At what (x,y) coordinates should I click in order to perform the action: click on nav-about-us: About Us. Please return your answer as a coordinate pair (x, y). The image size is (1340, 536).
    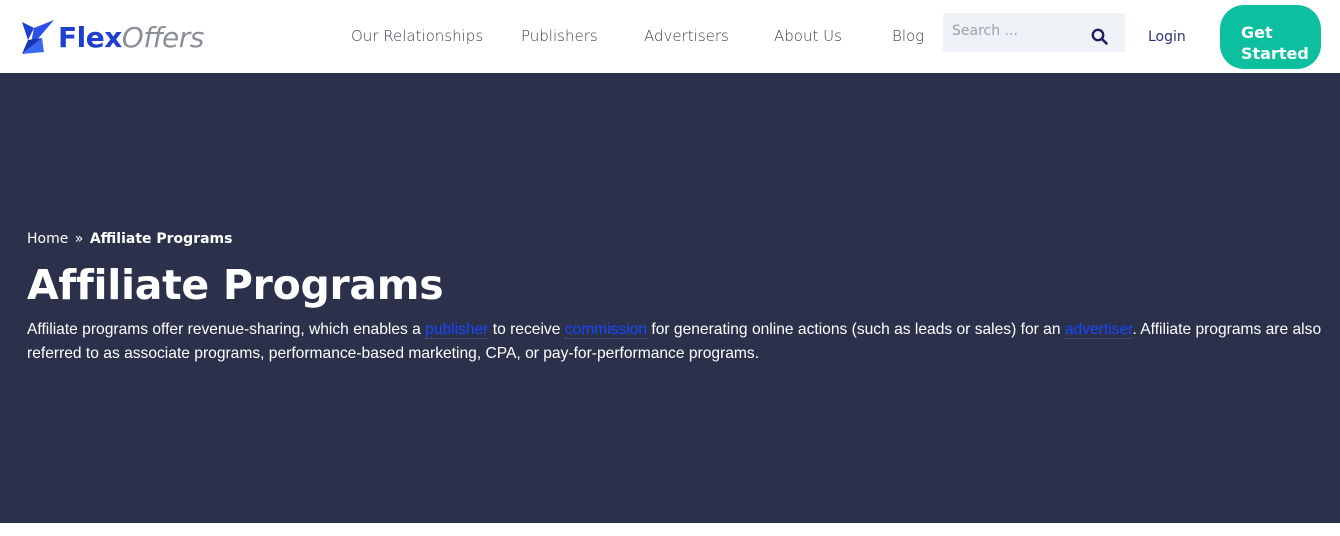
    Looking at the image, I should click on (808, 36).